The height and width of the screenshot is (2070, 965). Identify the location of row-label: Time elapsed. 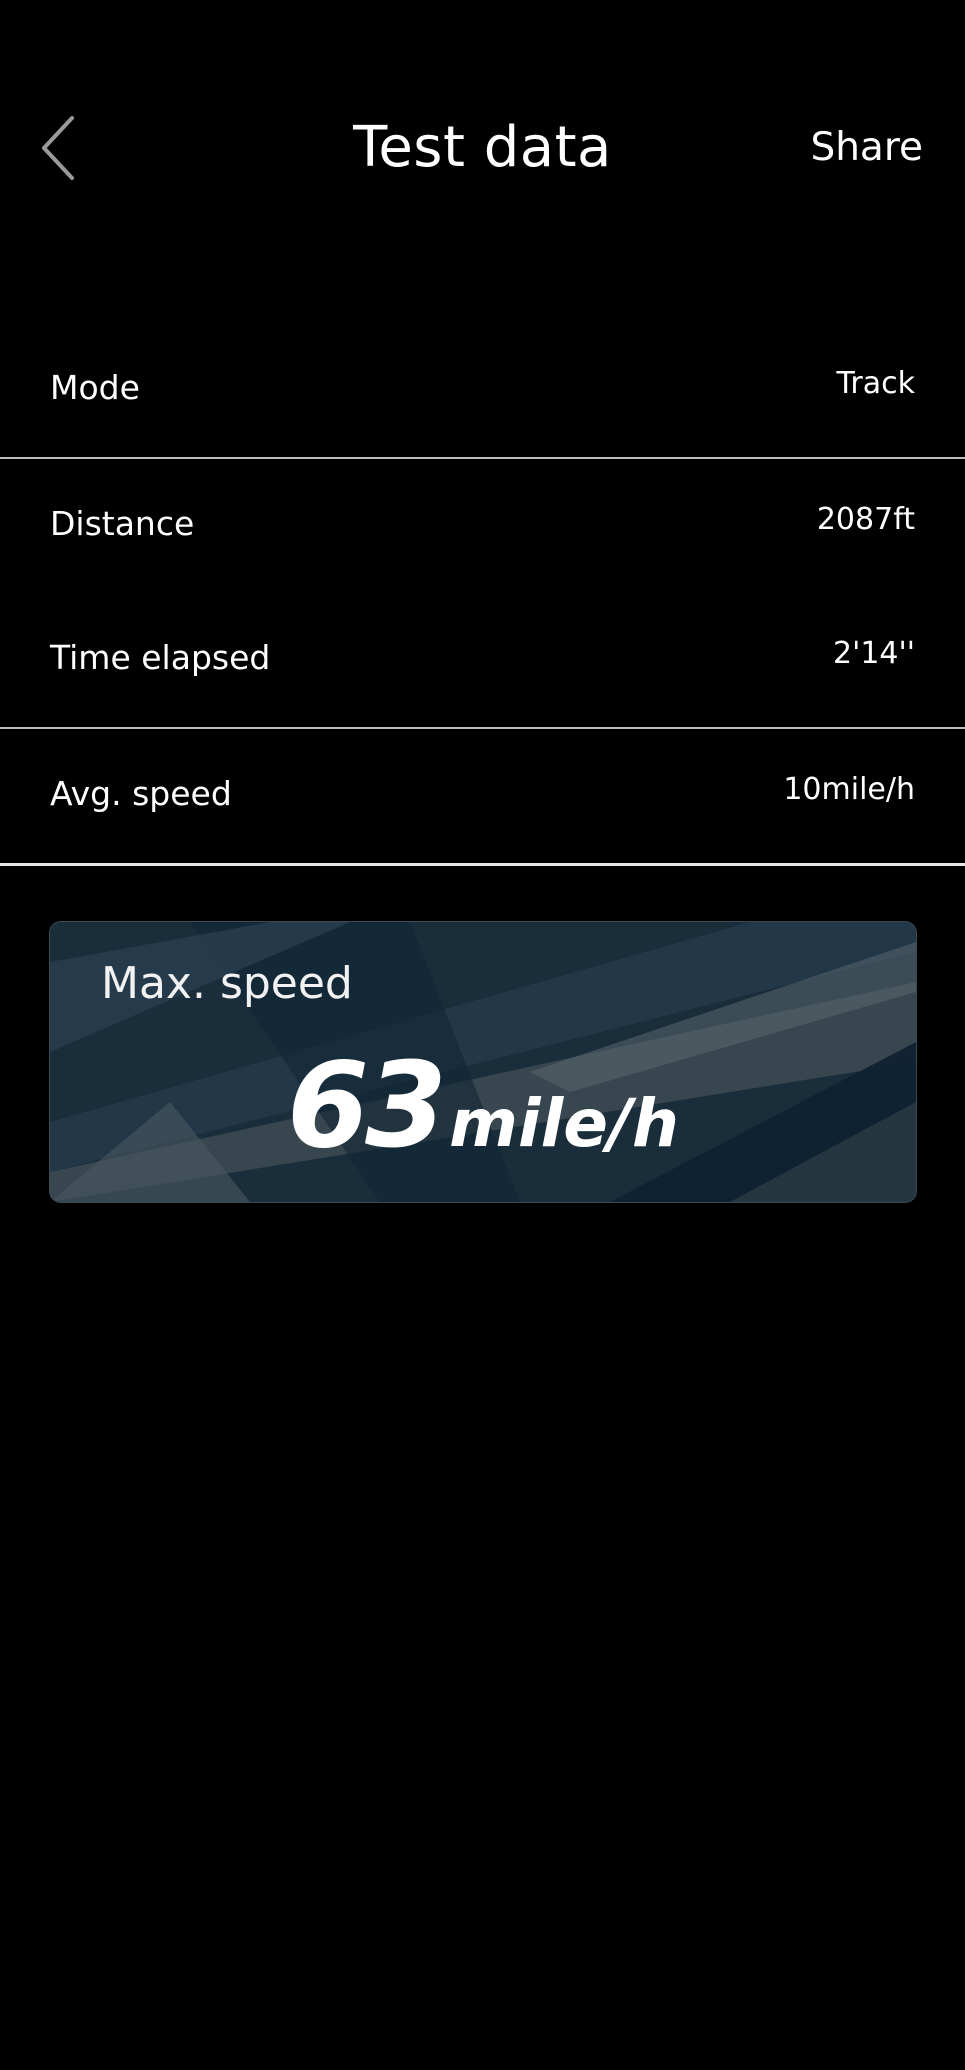
(160, 657).